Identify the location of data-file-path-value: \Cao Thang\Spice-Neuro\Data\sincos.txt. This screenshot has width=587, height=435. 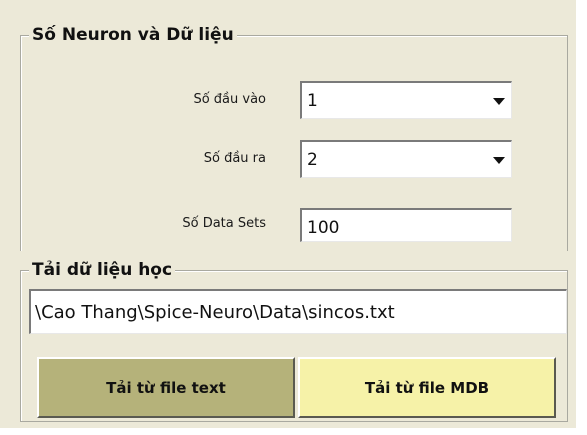
(215, 312).